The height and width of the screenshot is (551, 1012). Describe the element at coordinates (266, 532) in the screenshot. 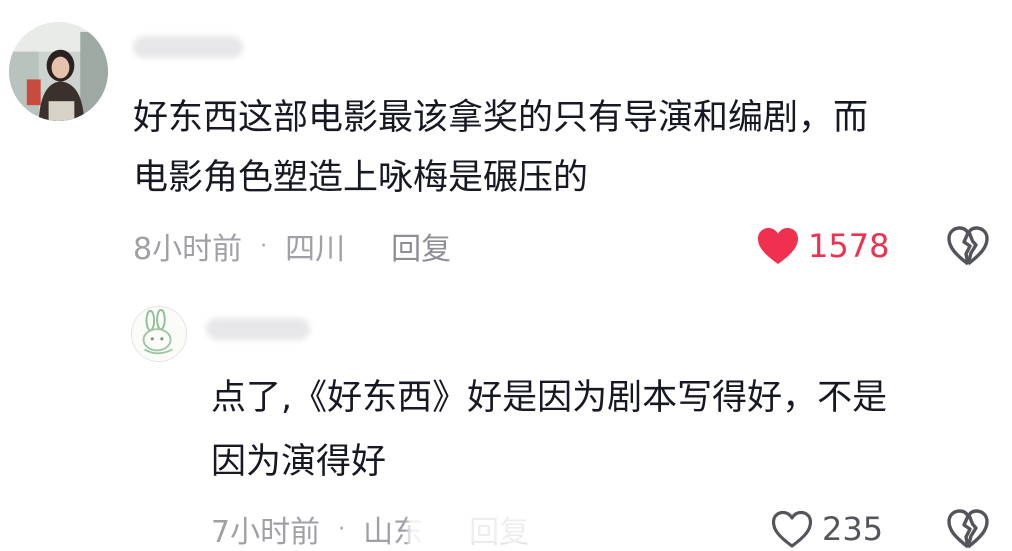

I see `comment-time: 7小时前` at that location.